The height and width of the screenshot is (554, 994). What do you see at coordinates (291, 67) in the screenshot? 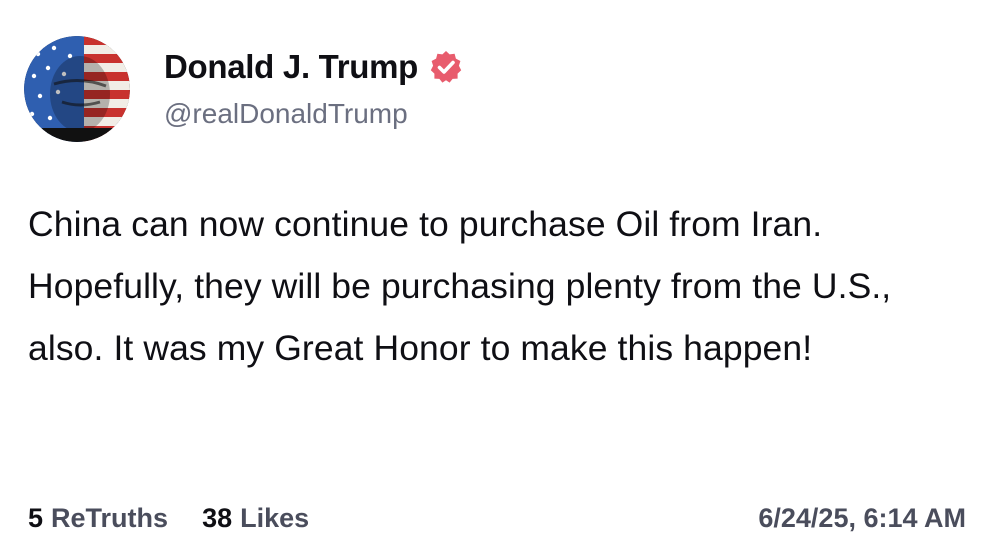
I see `author-display-name: Donald J. Trump` at bounding box center [291, 67].